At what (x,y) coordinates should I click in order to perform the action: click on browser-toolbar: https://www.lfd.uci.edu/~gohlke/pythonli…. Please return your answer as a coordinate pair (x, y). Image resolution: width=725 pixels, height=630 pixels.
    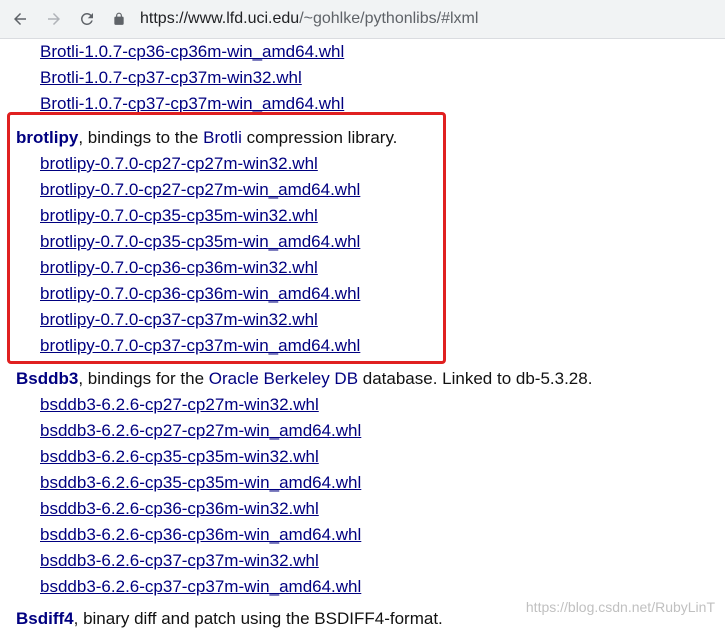
    Looking at the image, I should click on (362, 19).